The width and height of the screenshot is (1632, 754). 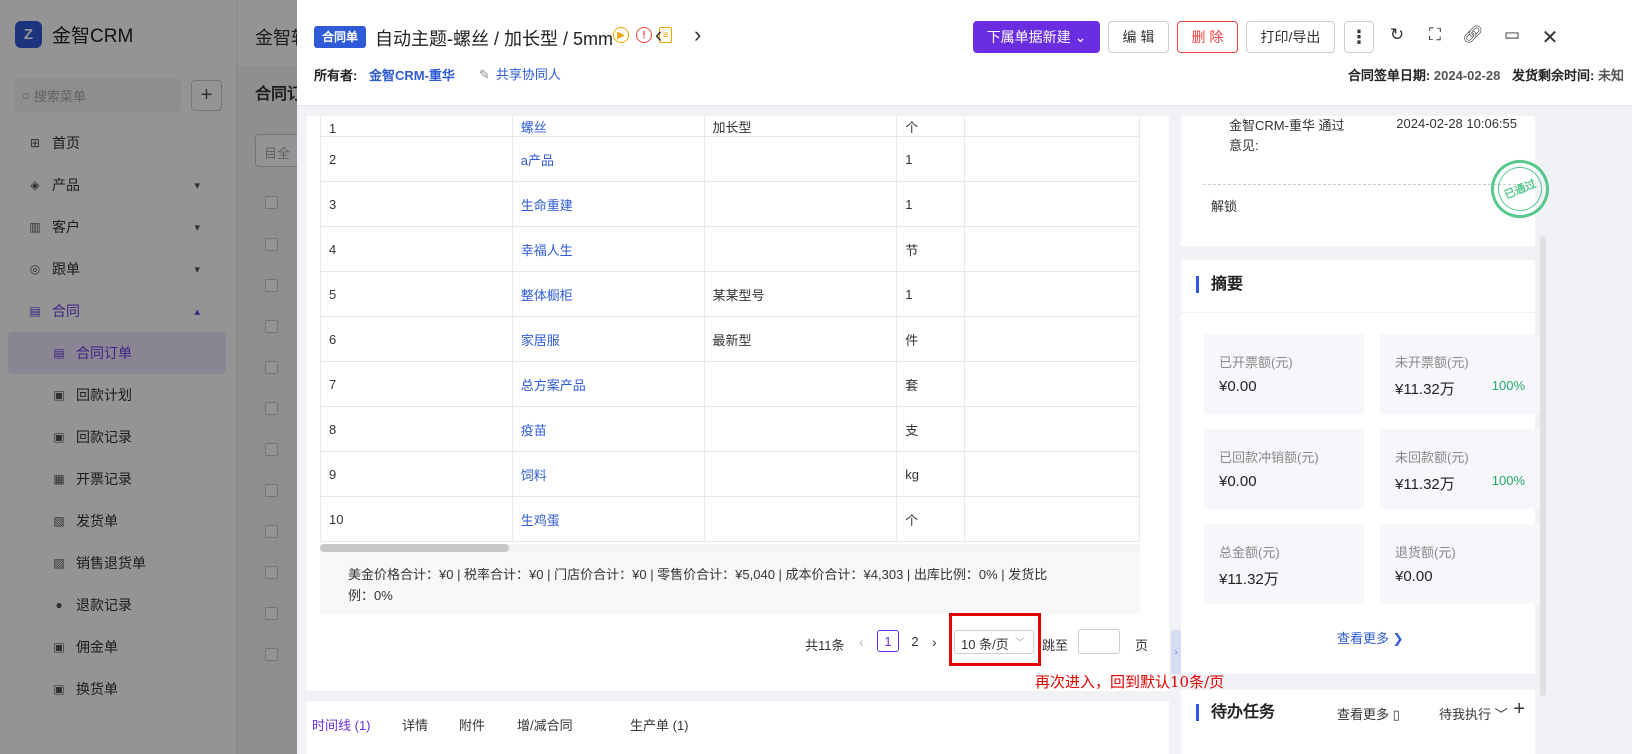 What do you see at coordinates (1543, 466) in the screenshot?
I see `right-panel-scrollbar` at bounding box center [1543, 466].